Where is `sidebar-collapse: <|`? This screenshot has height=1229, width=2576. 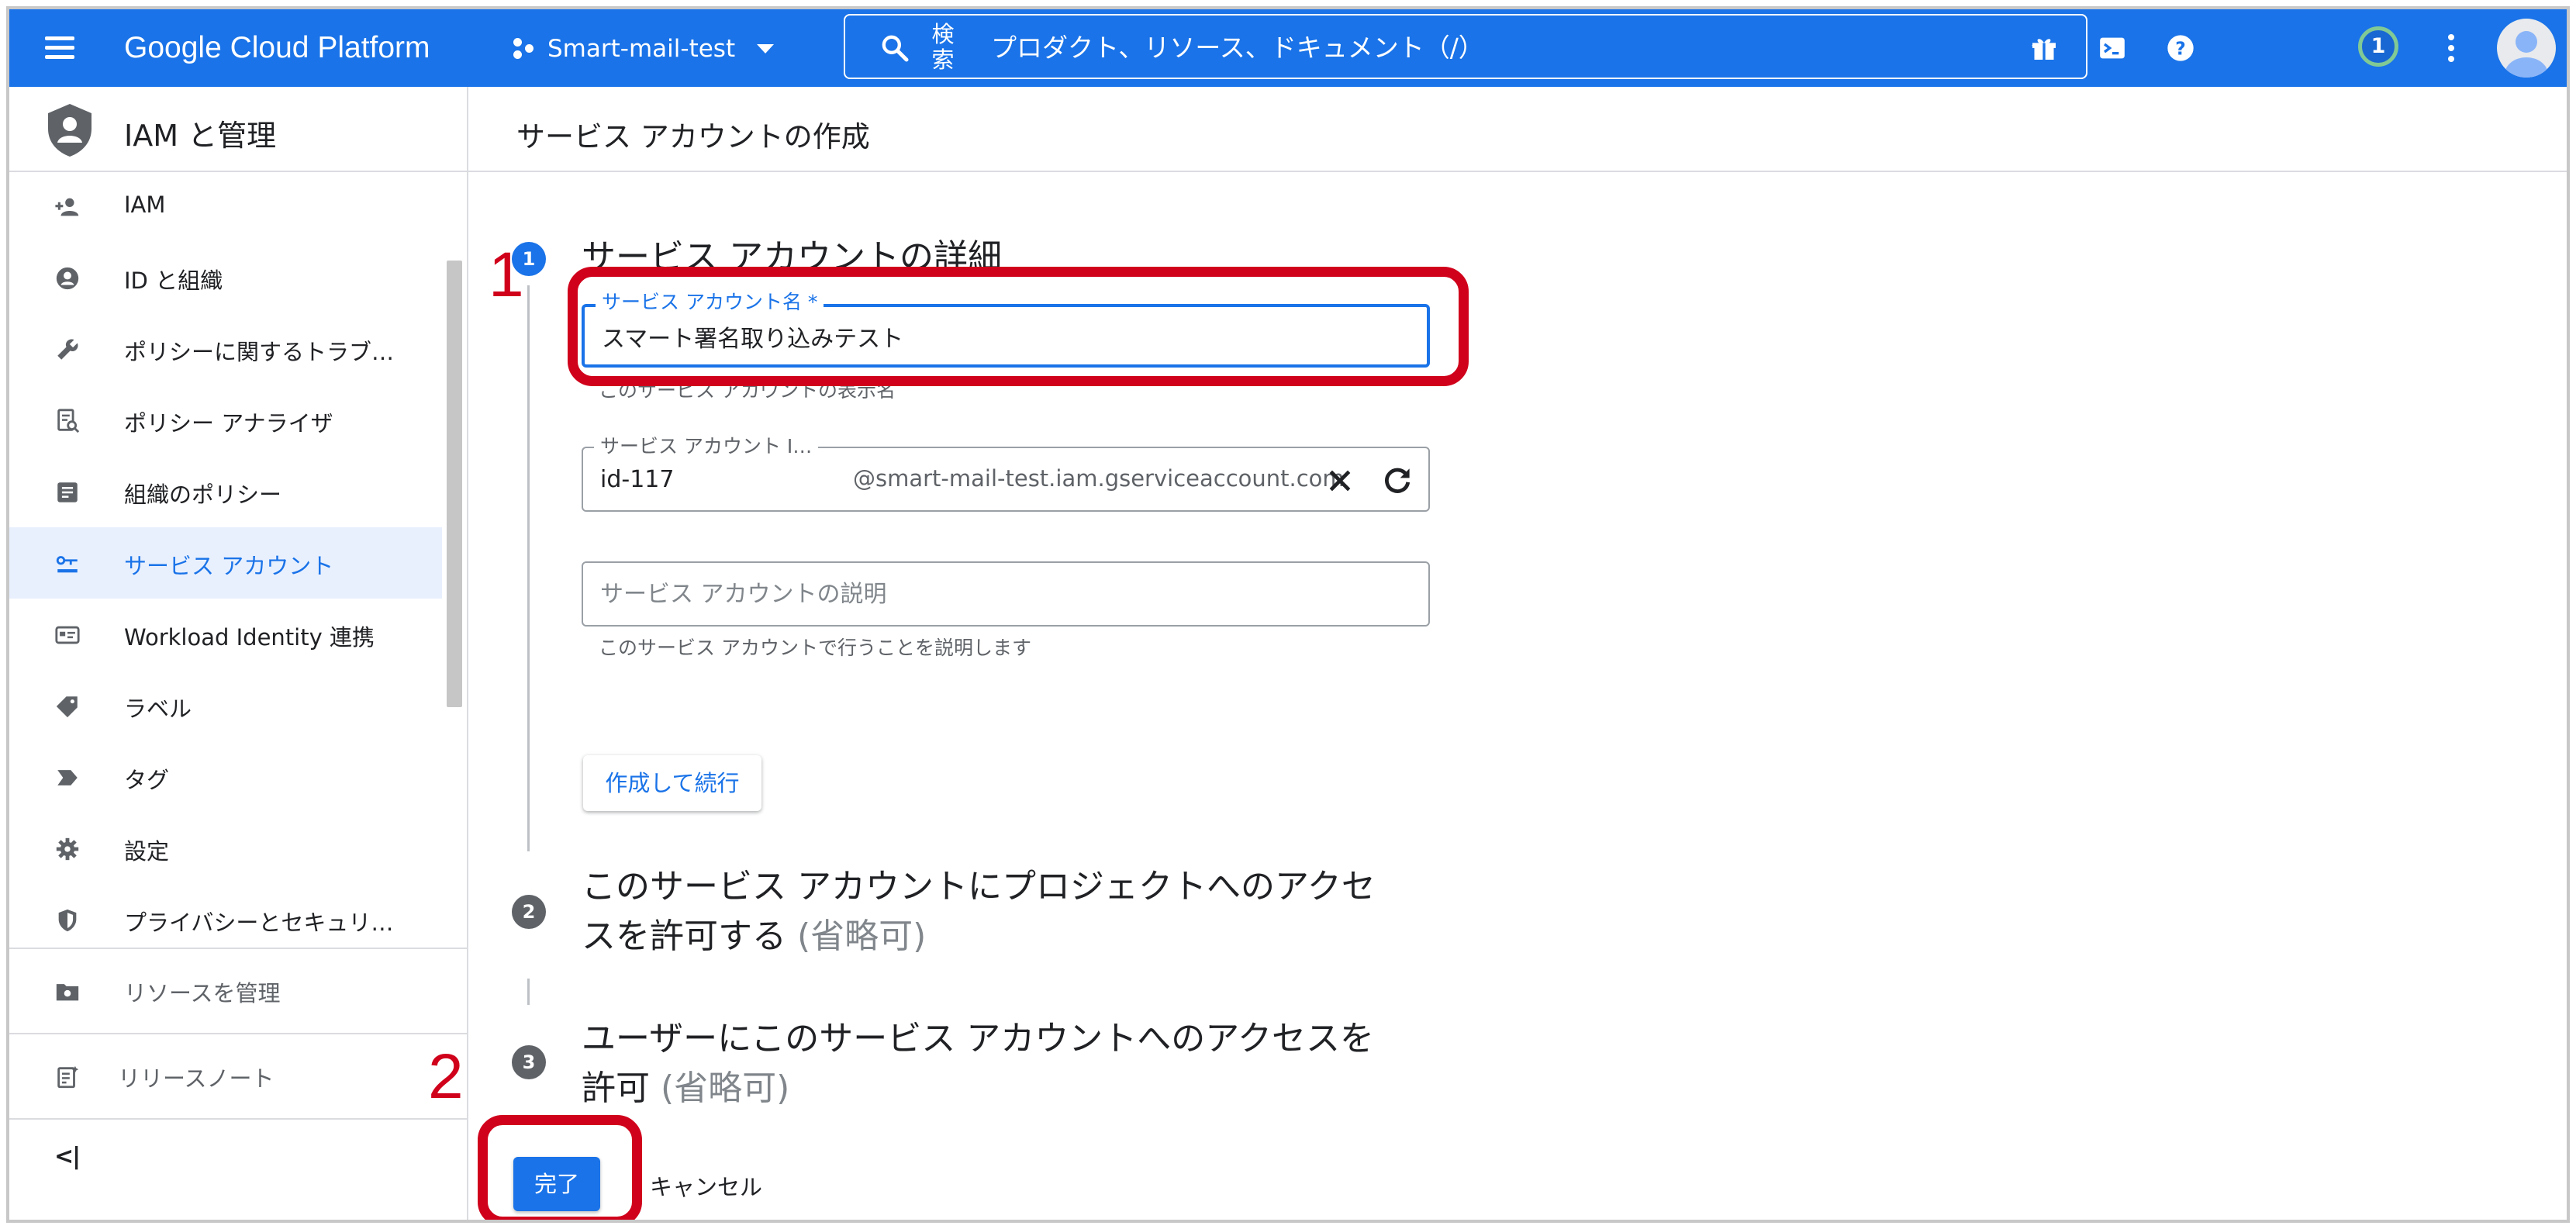 sidebar-collapse: <| is located at coordinates (238, 1161).